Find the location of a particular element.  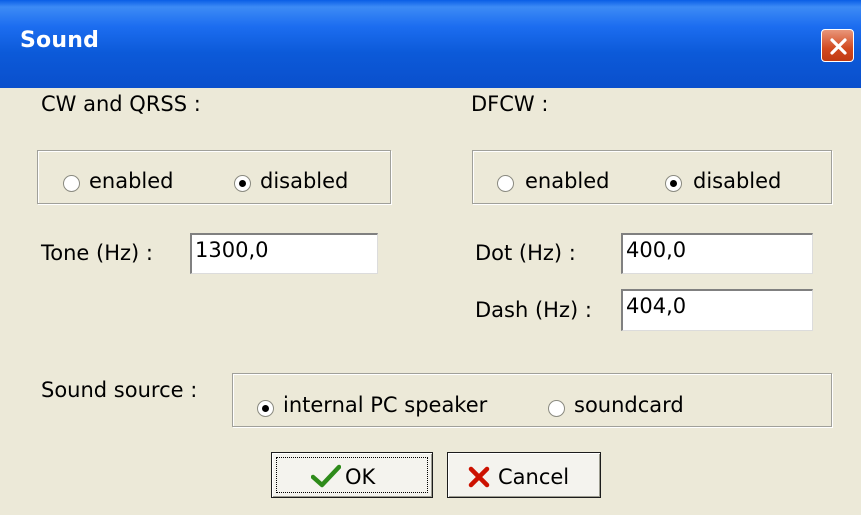

checkmark-icon is located at coordinates (326, 476).